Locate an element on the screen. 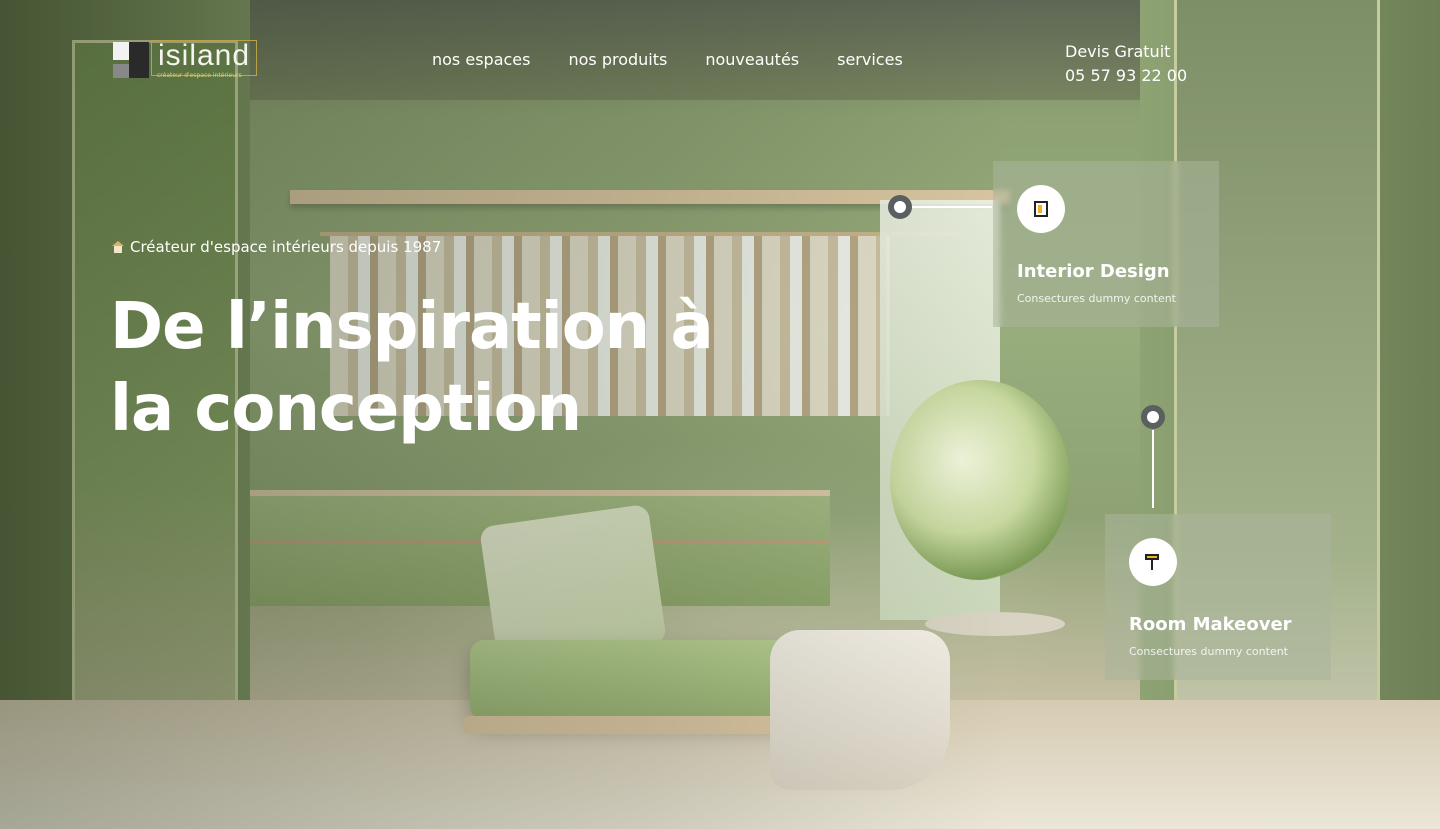  logo-mark-icon is located at coordinates (131, 60).